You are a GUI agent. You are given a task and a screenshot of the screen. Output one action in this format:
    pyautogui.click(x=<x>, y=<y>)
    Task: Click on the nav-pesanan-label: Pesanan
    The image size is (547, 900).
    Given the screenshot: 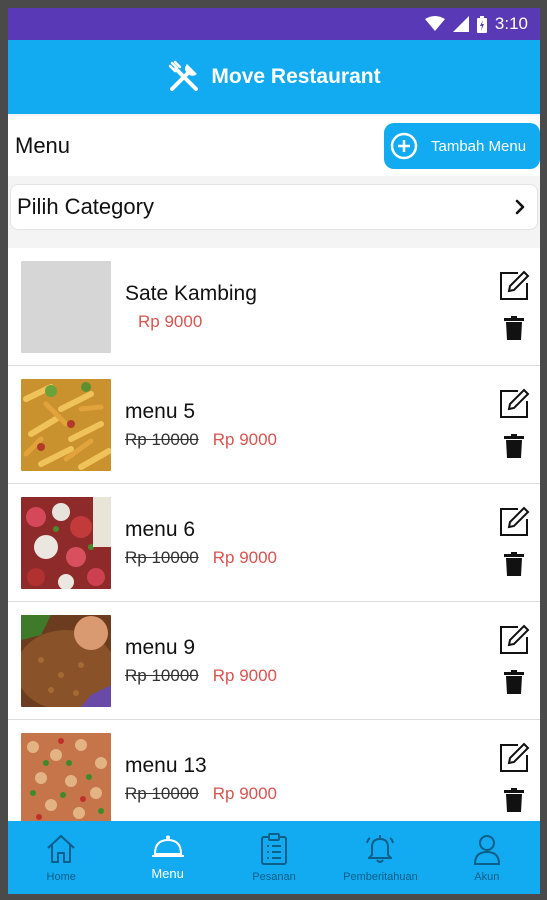 What is the action you would take?
    pyautogui.click(x=274, y=876)
    